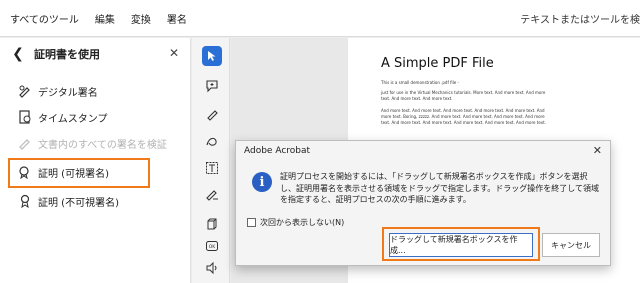  What do you see at coordinates (25, 117) in the screenshot?
I see `timestamp-icon` at bounding box center [25, 117].